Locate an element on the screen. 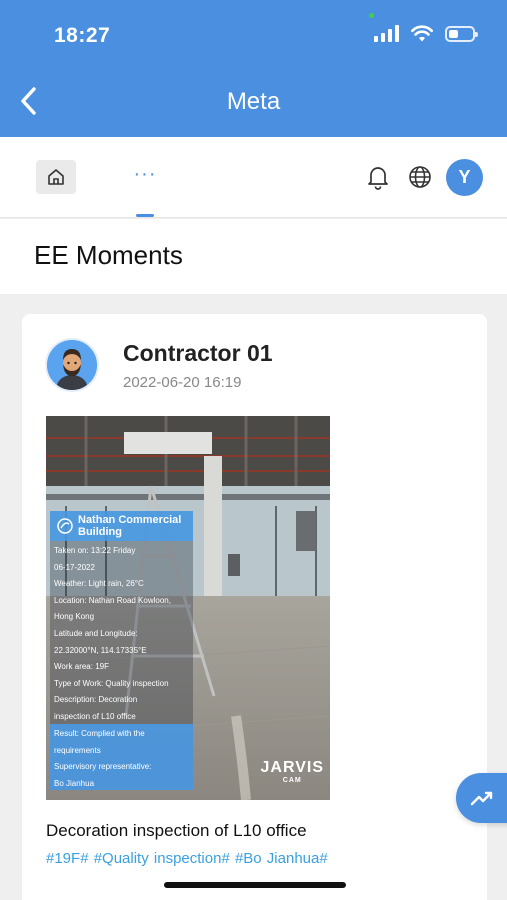  wifi-icon is located at coordinates (422, 33).